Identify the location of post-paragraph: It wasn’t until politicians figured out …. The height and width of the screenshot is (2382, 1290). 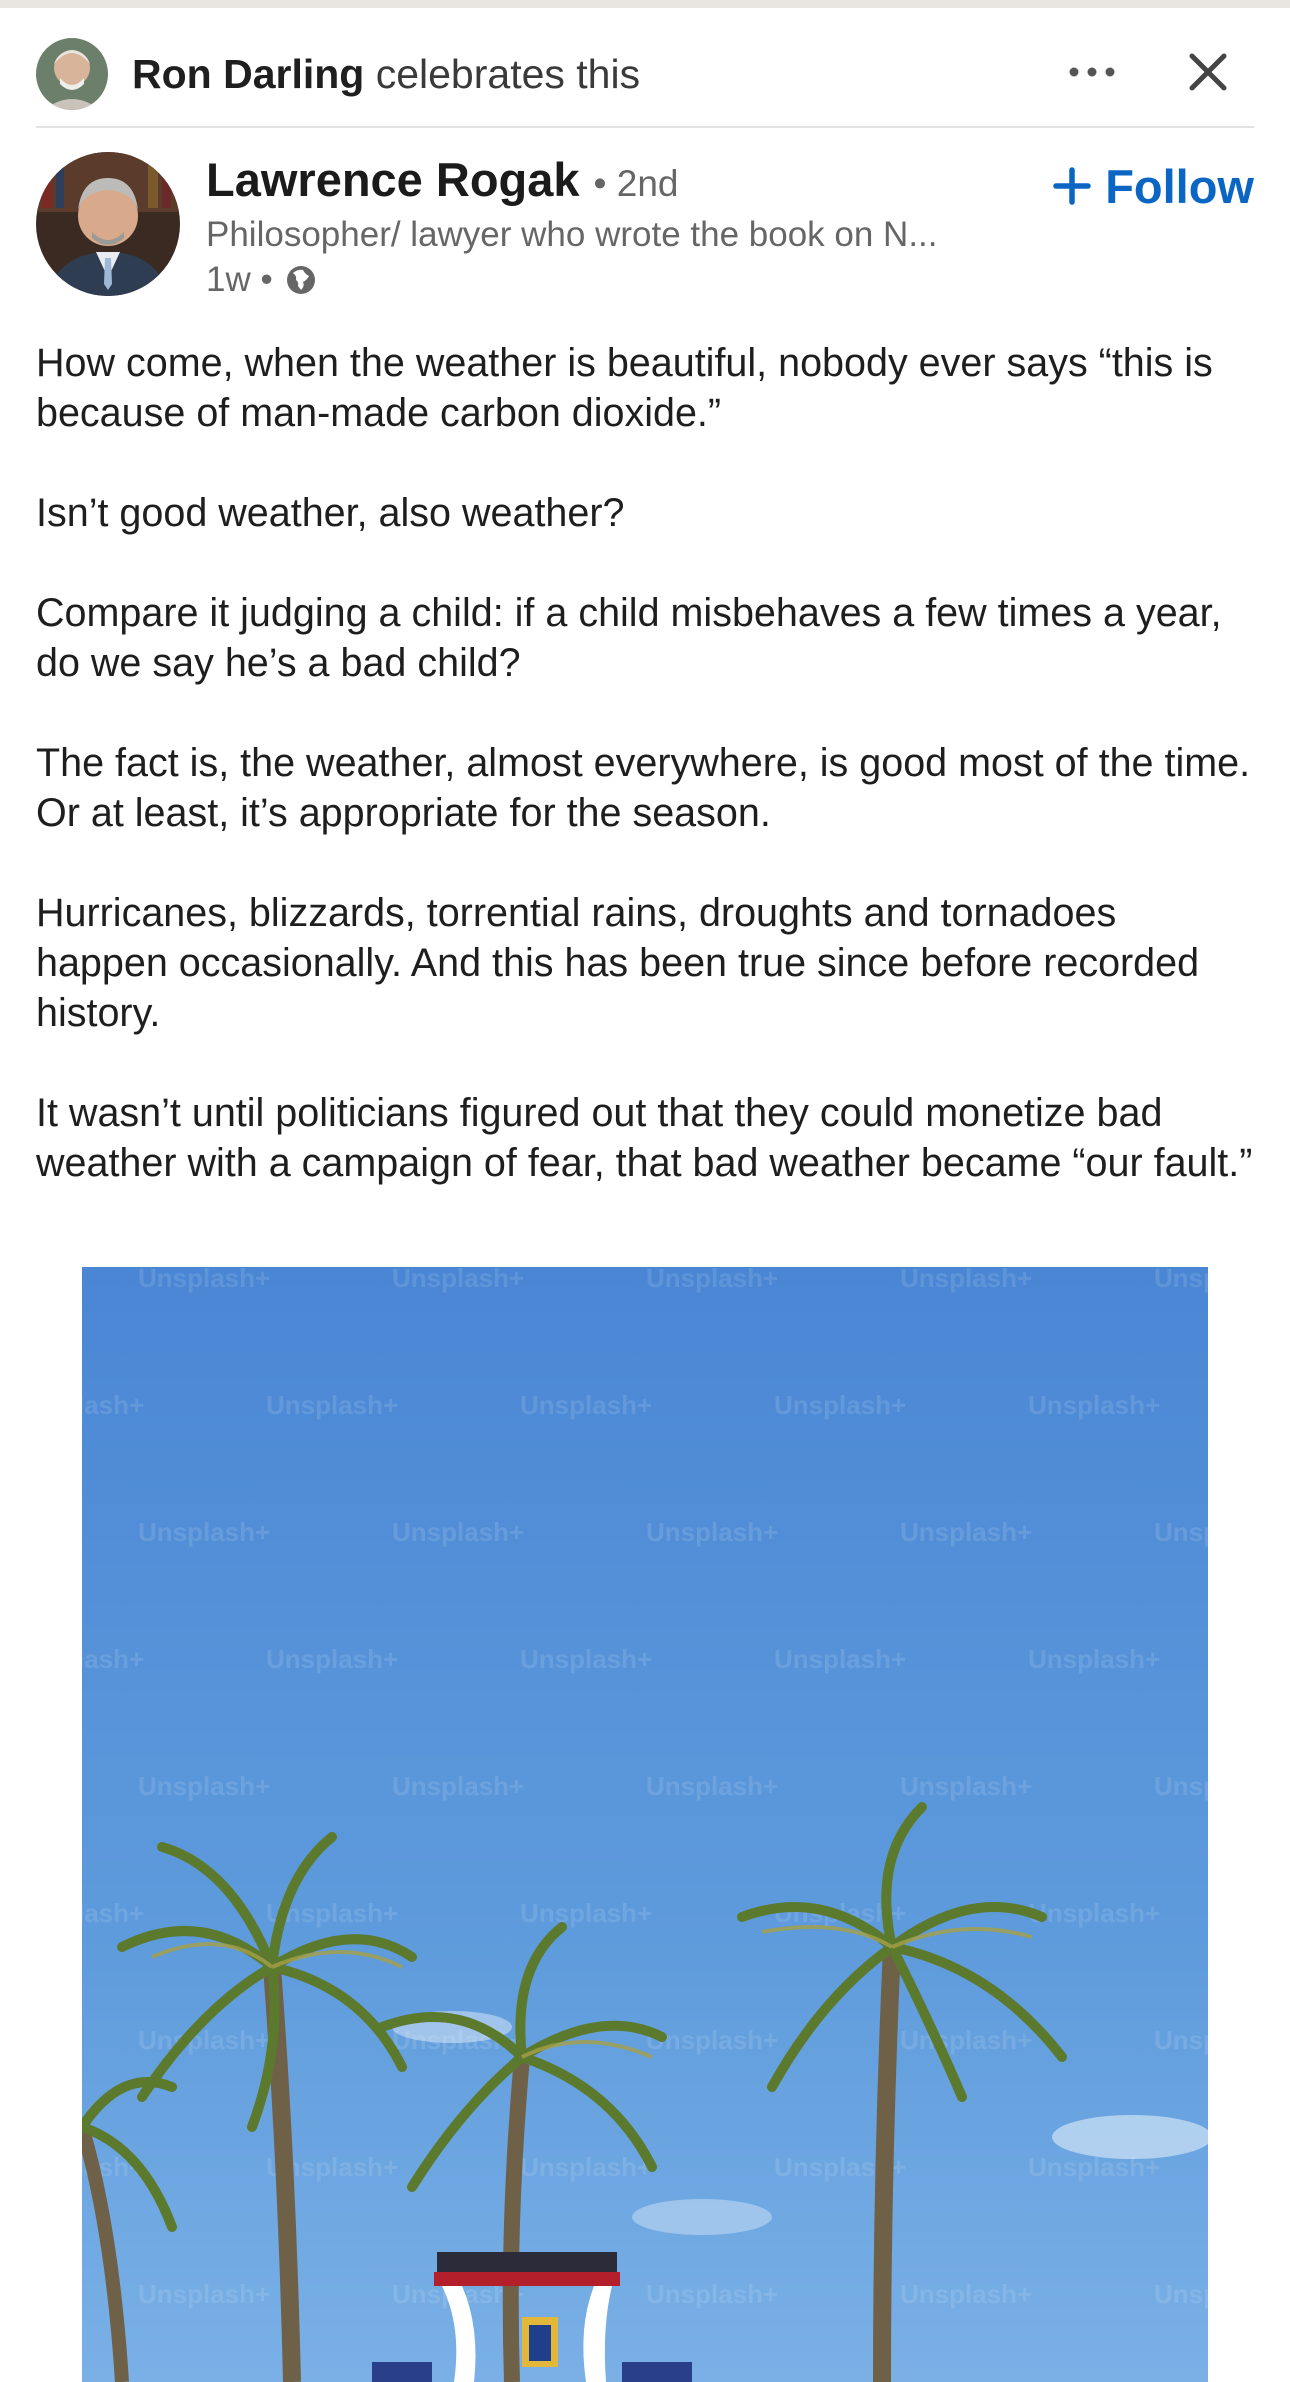
(644, 1138).